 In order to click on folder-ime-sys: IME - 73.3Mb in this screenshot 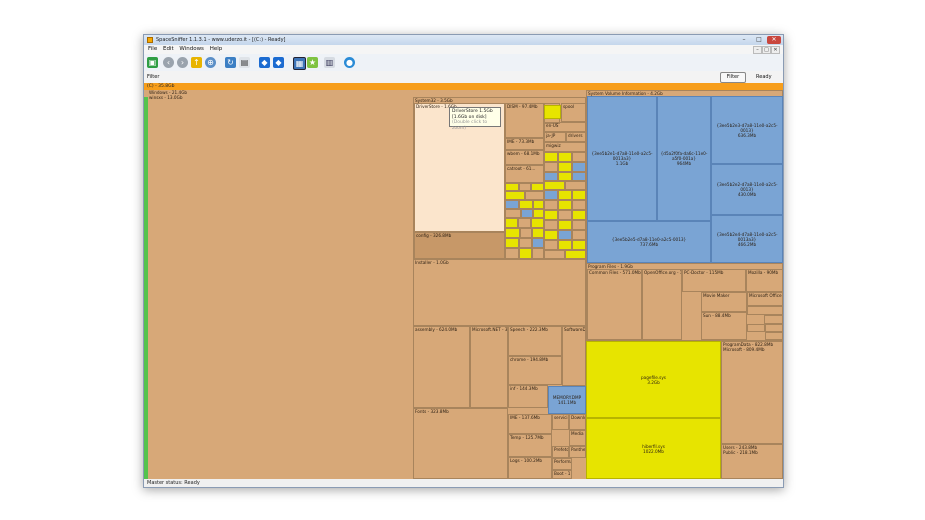, I will do `click(524, 144)`.